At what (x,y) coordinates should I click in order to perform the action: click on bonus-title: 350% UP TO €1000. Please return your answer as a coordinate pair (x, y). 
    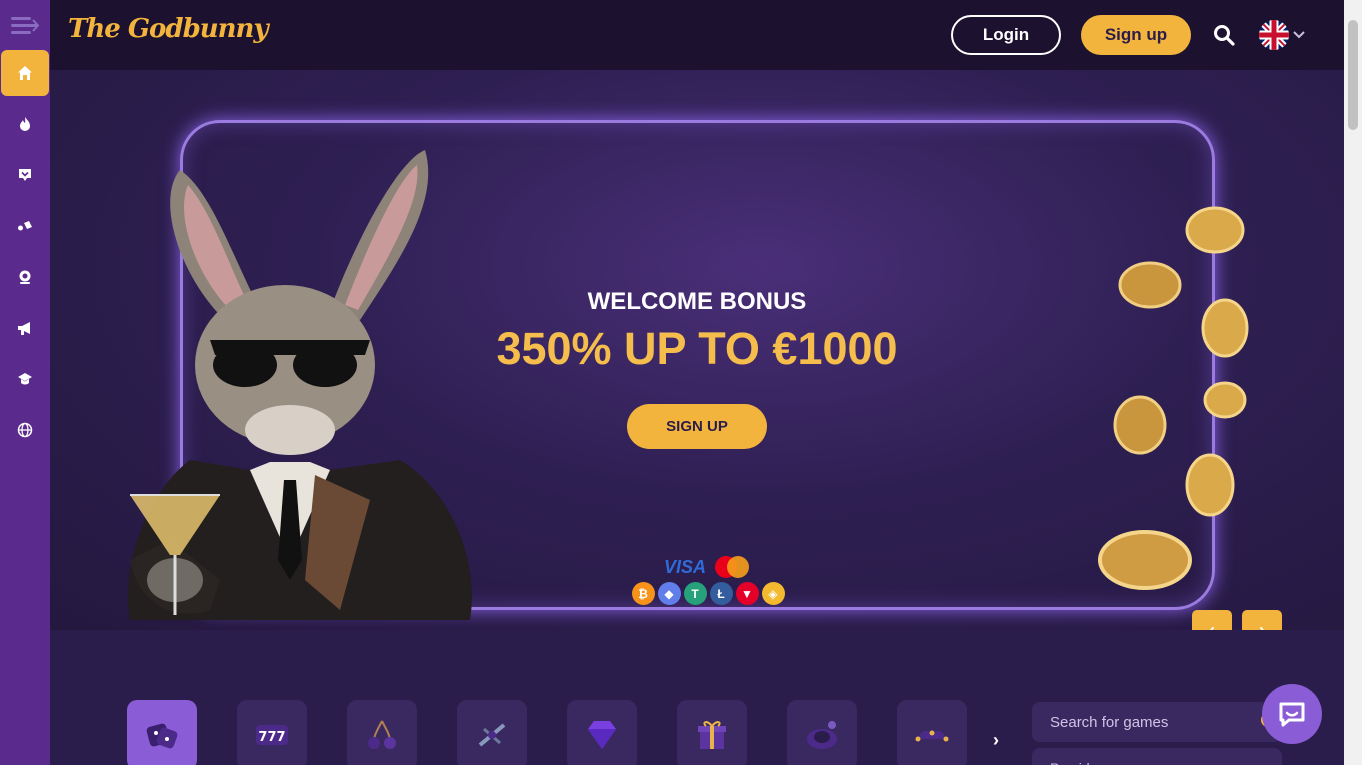
    Looking at the image, I should click on (697, 348).